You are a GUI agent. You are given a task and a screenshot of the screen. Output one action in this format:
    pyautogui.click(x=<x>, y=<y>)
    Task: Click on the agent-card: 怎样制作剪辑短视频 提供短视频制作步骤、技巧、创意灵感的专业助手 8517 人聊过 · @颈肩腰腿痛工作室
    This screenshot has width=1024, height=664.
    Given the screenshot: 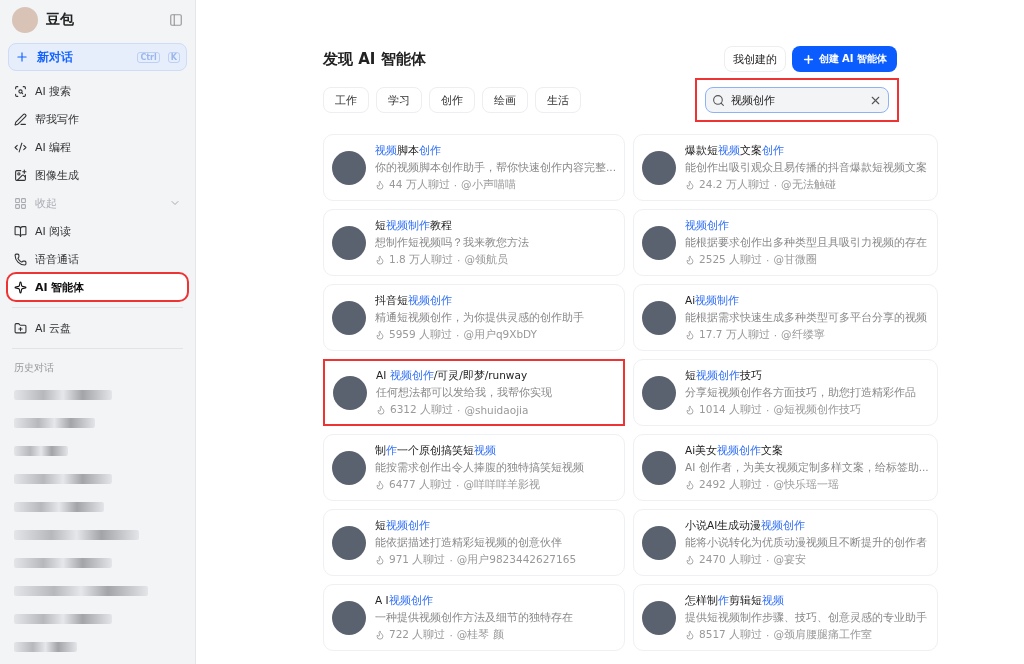 What is the action you would take?
    pyautogui.click(x=785, y=617)
    